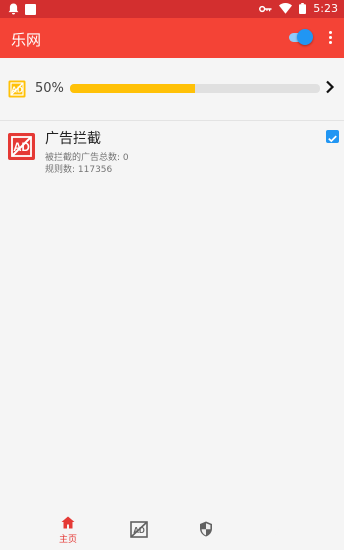 The image size is (344, 550). What do you see at coordinates (303, 8) in the screenshot?
I see `battery-icon` at bounding box center [303, 8].